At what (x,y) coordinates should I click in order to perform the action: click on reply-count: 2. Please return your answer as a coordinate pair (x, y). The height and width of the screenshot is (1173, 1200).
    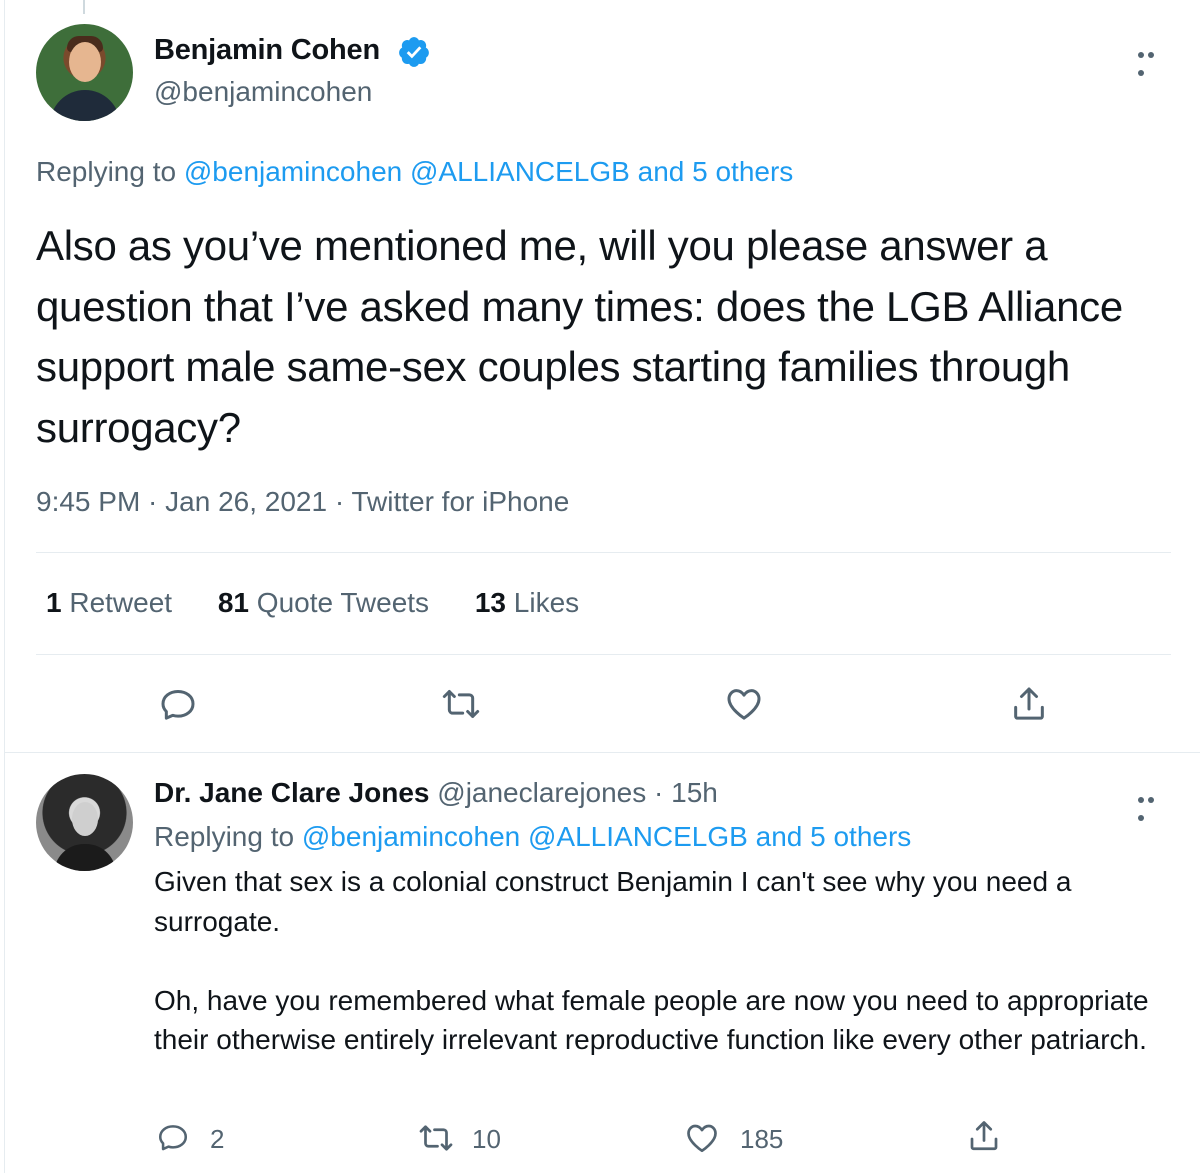
    Looking at the image, I should click on (217, 1139).